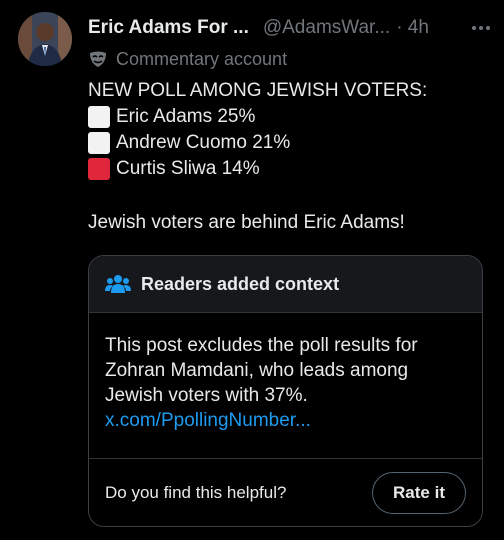  What do you see at coordinates (291, 117) in the screenshot?
I see `poll-line: Eric Adams 25%` at bounding box center [291, 117].